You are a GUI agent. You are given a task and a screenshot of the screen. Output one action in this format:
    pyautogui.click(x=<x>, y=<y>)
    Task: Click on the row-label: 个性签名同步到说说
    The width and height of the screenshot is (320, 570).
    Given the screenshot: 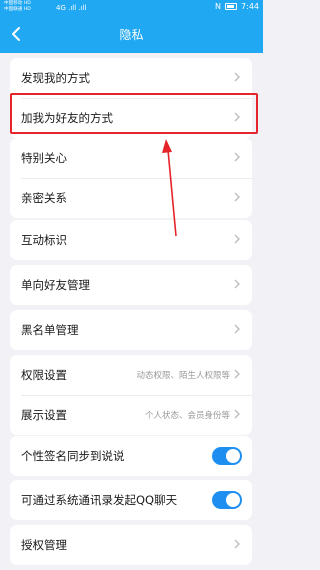 What is the action you would take?
    pyautogui.click(x=73, y=456)
    